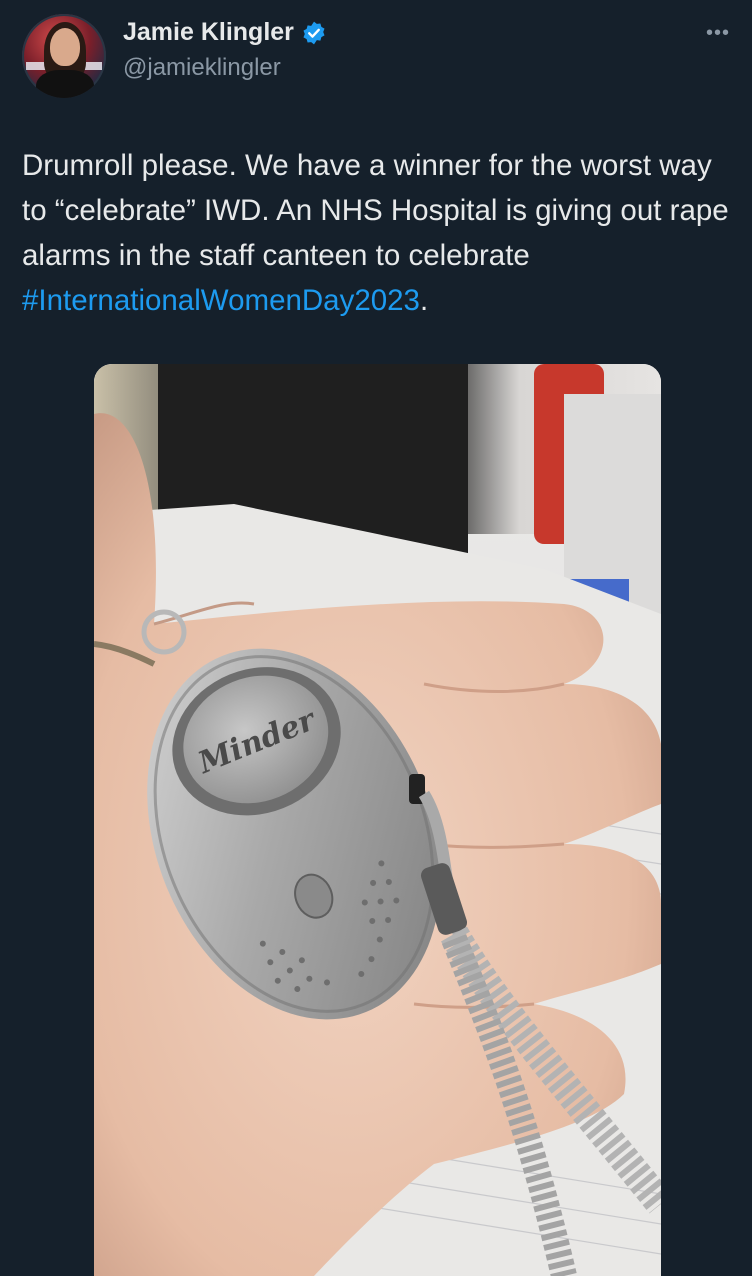 This screenshot has height=1276, width=752. Describe the element at coordinates (377, 53) in the screenshot. I see `tweet-header: Jamie Klingler @jamieklingler •••` at that location.